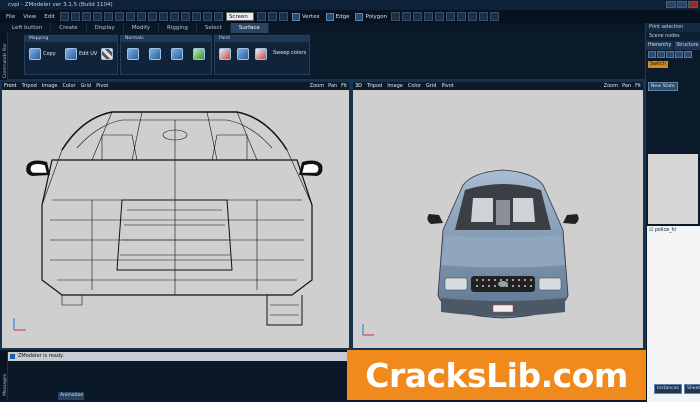  I want to click on normals-group: Normals, so click(166, 55).